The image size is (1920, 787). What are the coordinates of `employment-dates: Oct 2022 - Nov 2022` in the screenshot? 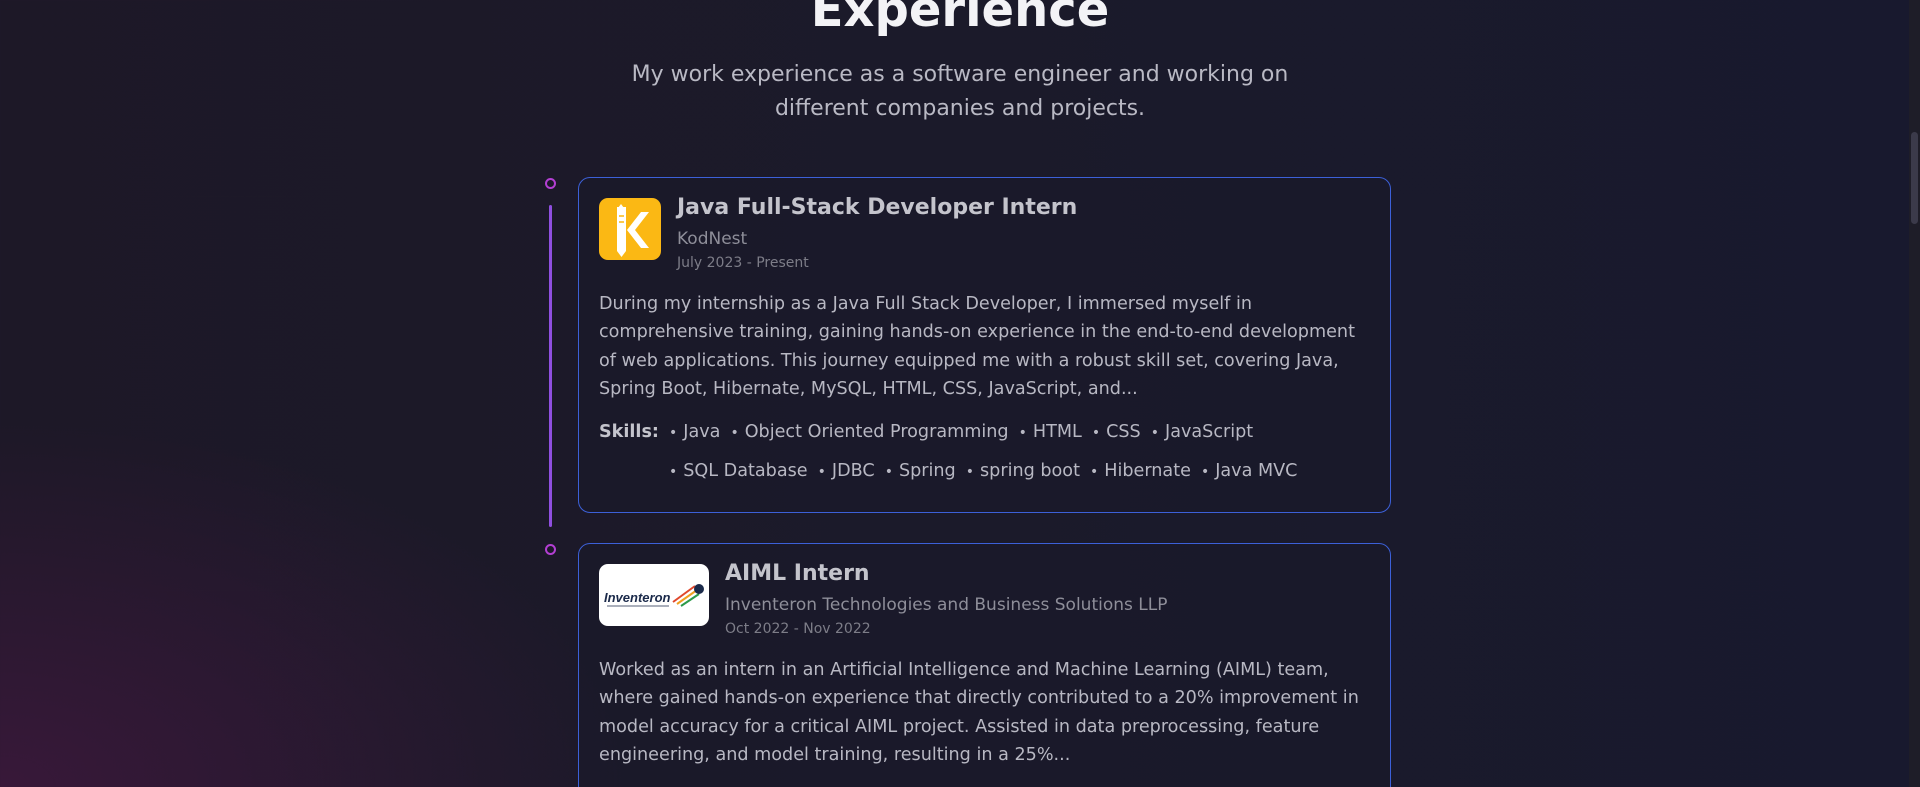 It's located at (798, 629).